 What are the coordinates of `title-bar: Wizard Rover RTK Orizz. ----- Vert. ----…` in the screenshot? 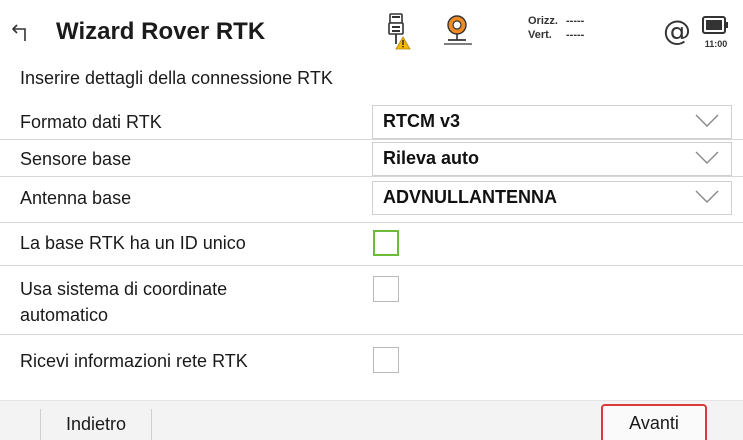 It's located at (371, 30).